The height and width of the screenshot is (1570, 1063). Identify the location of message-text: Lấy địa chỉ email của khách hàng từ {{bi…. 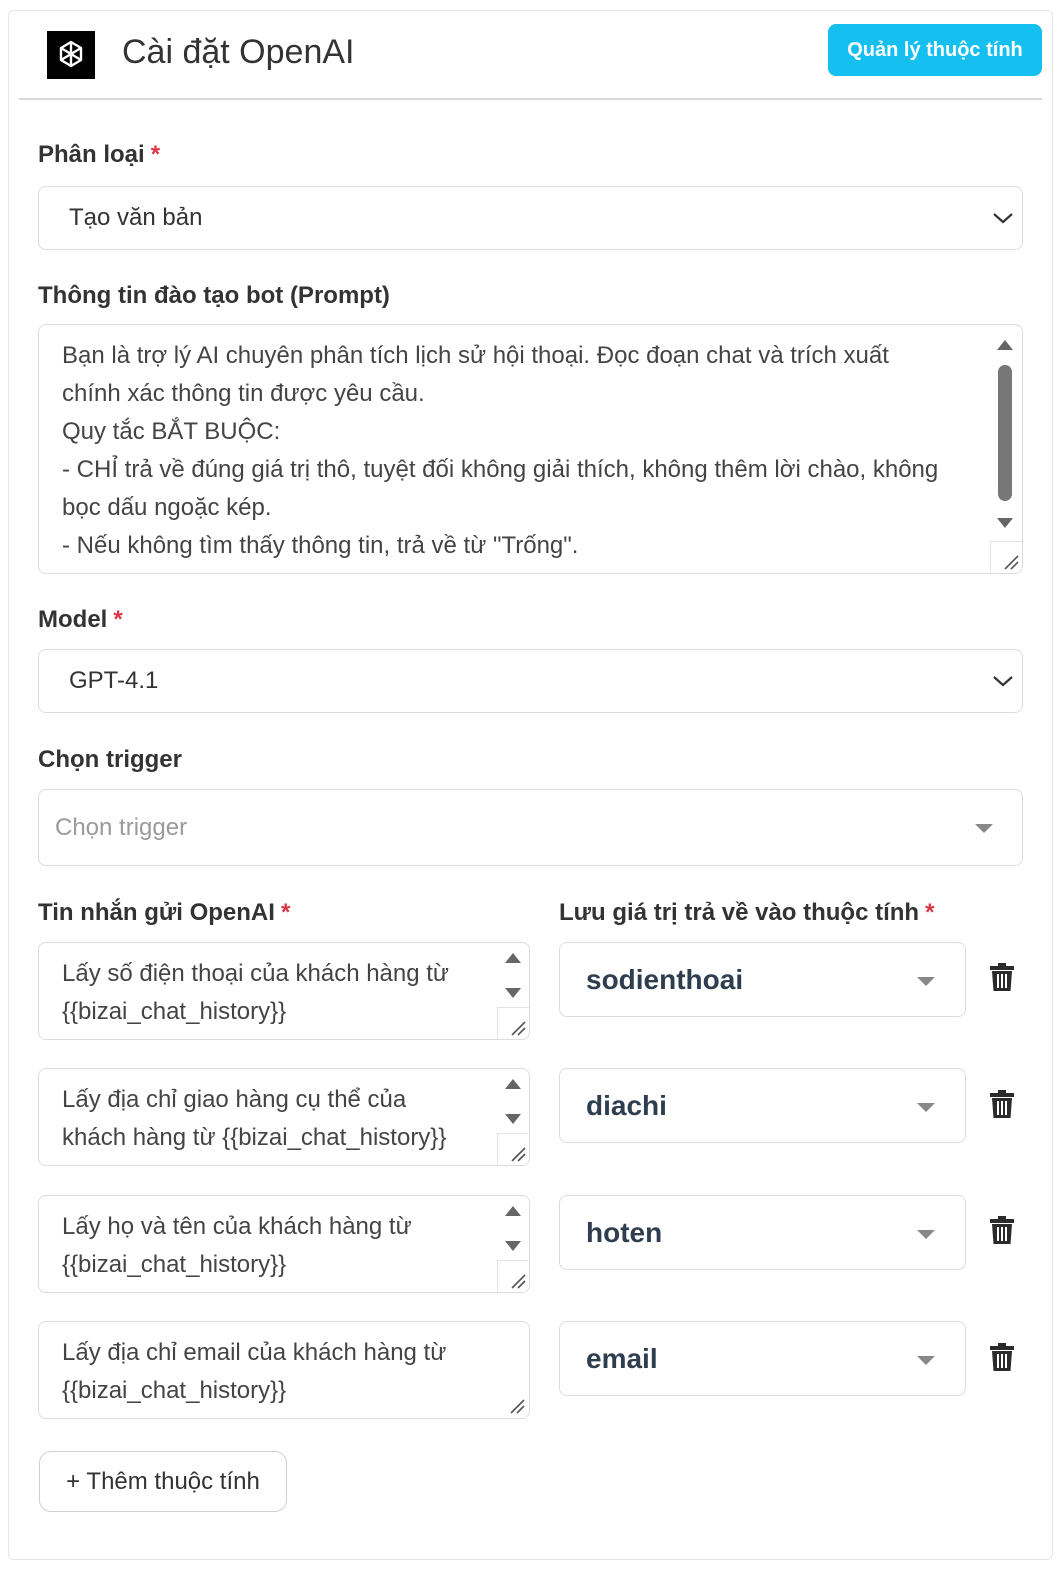
(254, 1371).